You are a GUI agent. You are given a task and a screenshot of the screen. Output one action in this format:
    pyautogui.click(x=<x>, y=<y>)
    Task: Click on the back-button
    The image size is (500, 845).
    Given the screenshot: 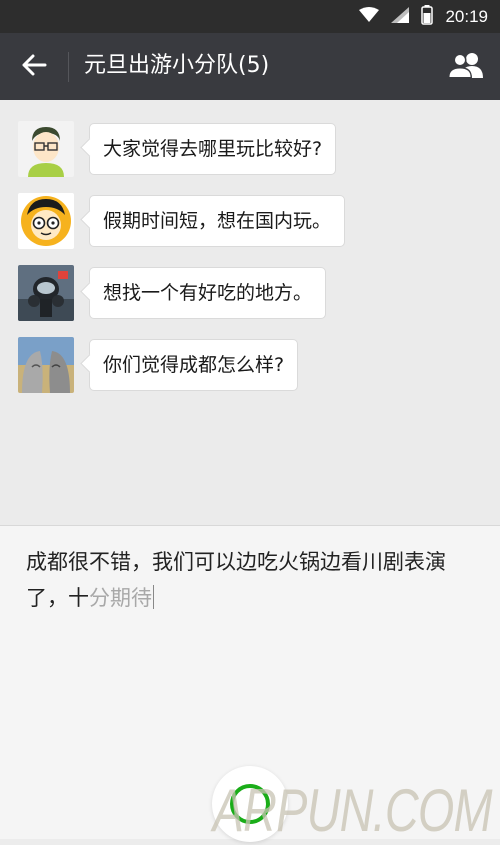 What is the action you would take?
    pyautogui.click(x=34, y=67)
    